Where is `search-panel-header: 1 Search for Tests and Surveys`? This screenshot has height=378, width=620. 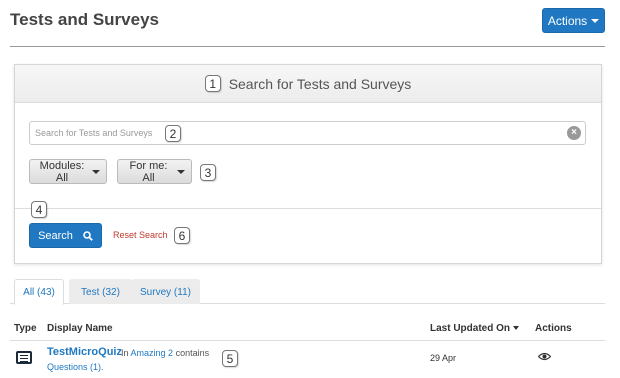
search-panel-header: 1 Search for Tests and Surveys is located at coordinates (308, 84).